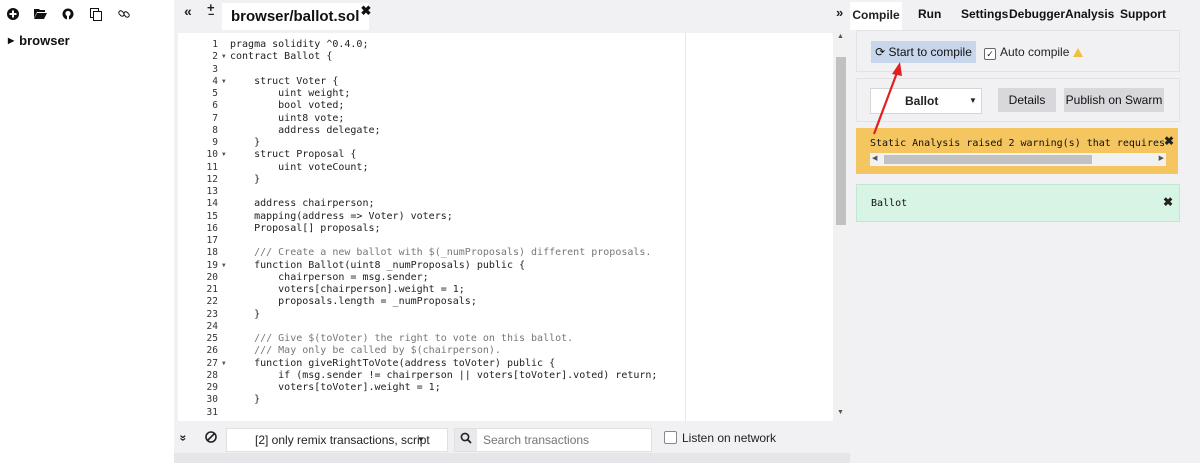 The height and width of the screenshot is (463, 1200). What do you see at coordinates (466, 440) in the screenshot?
I see `search-icon` at bounding box center [466, 440].